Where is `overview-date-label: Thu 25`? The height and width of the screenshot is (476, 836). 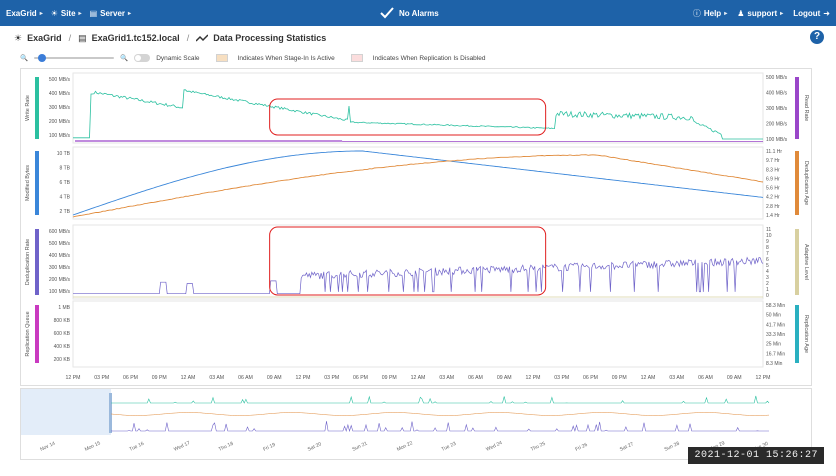
overview-date-label: Thu 25 is located at coordinates (538, 447).